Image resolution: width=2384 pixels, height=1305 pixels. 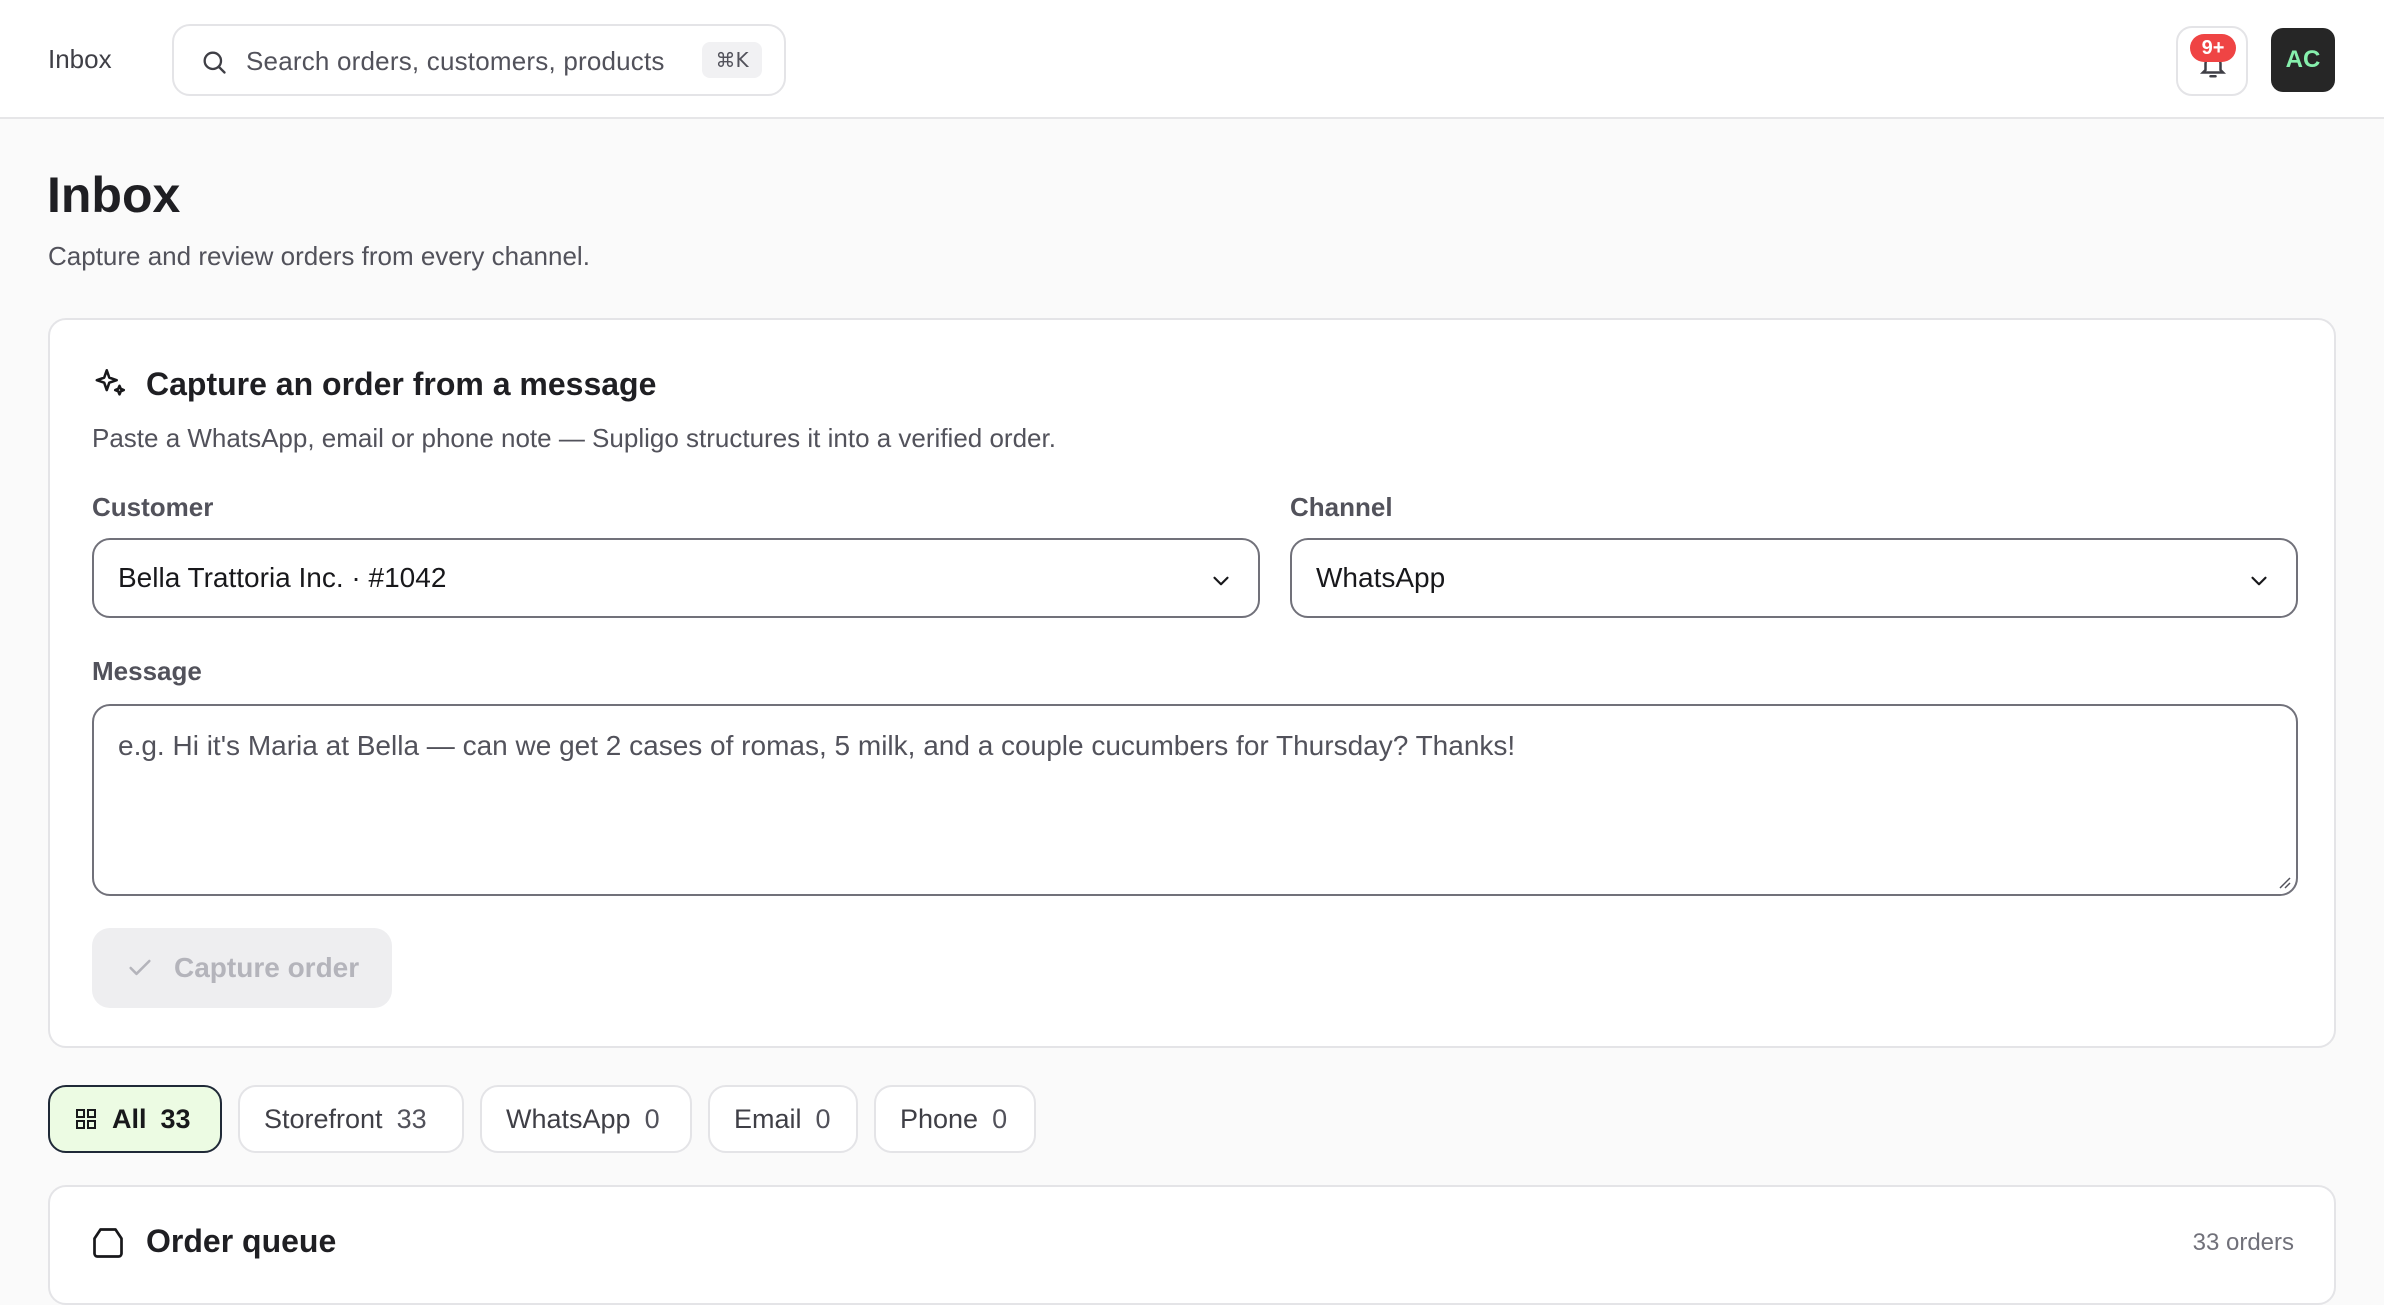 I want to click on channel-label: Channel, so click(x=1341, y=507).